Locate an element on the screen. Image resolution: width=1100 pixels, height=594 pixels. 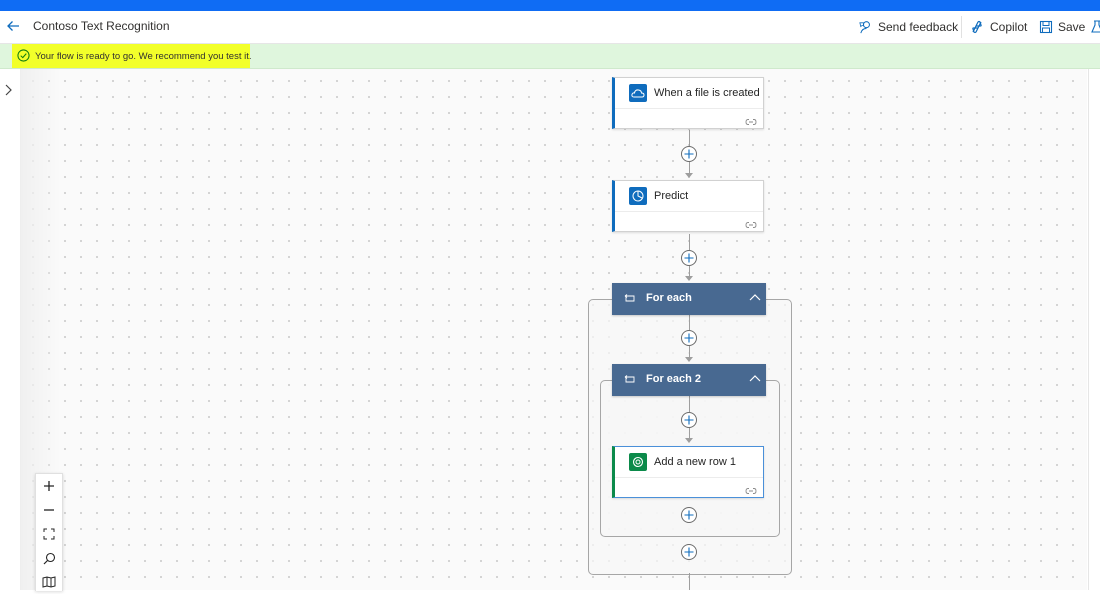
add-row-node: Add a new row 1 is located at coordinates (688, 472).